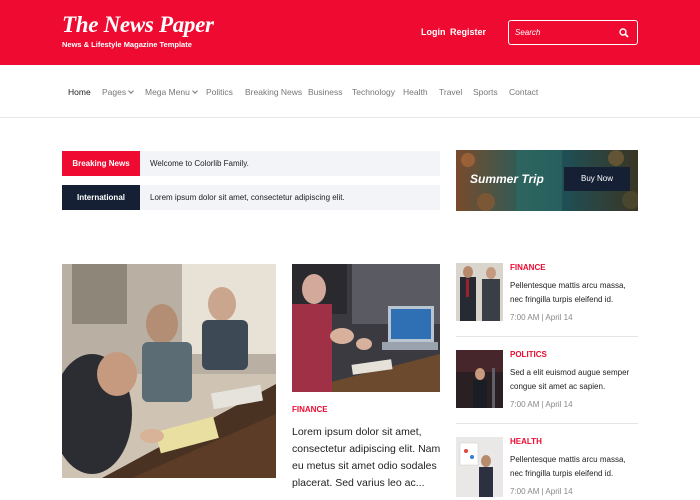  I want to click on nav-item-politics: Politics, so click(219, 92).